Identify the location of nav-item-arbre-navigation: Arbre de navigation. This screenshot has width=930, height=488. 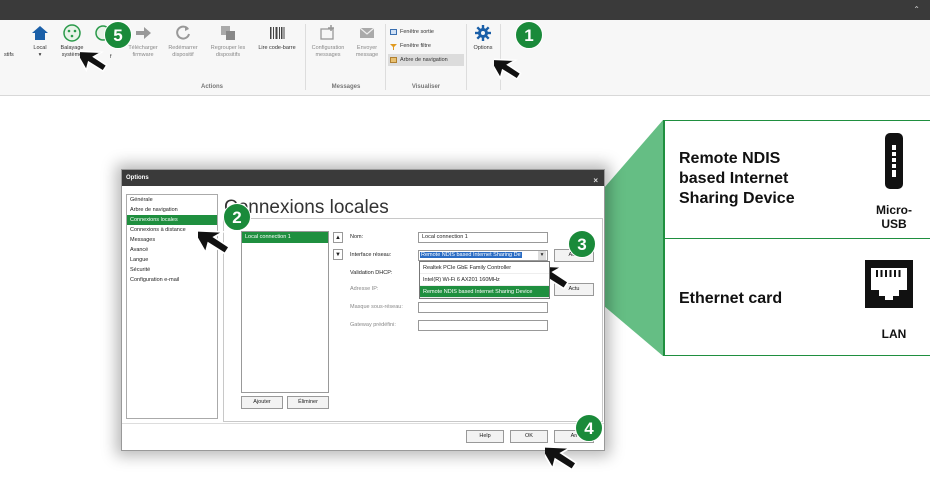
(172, 210).